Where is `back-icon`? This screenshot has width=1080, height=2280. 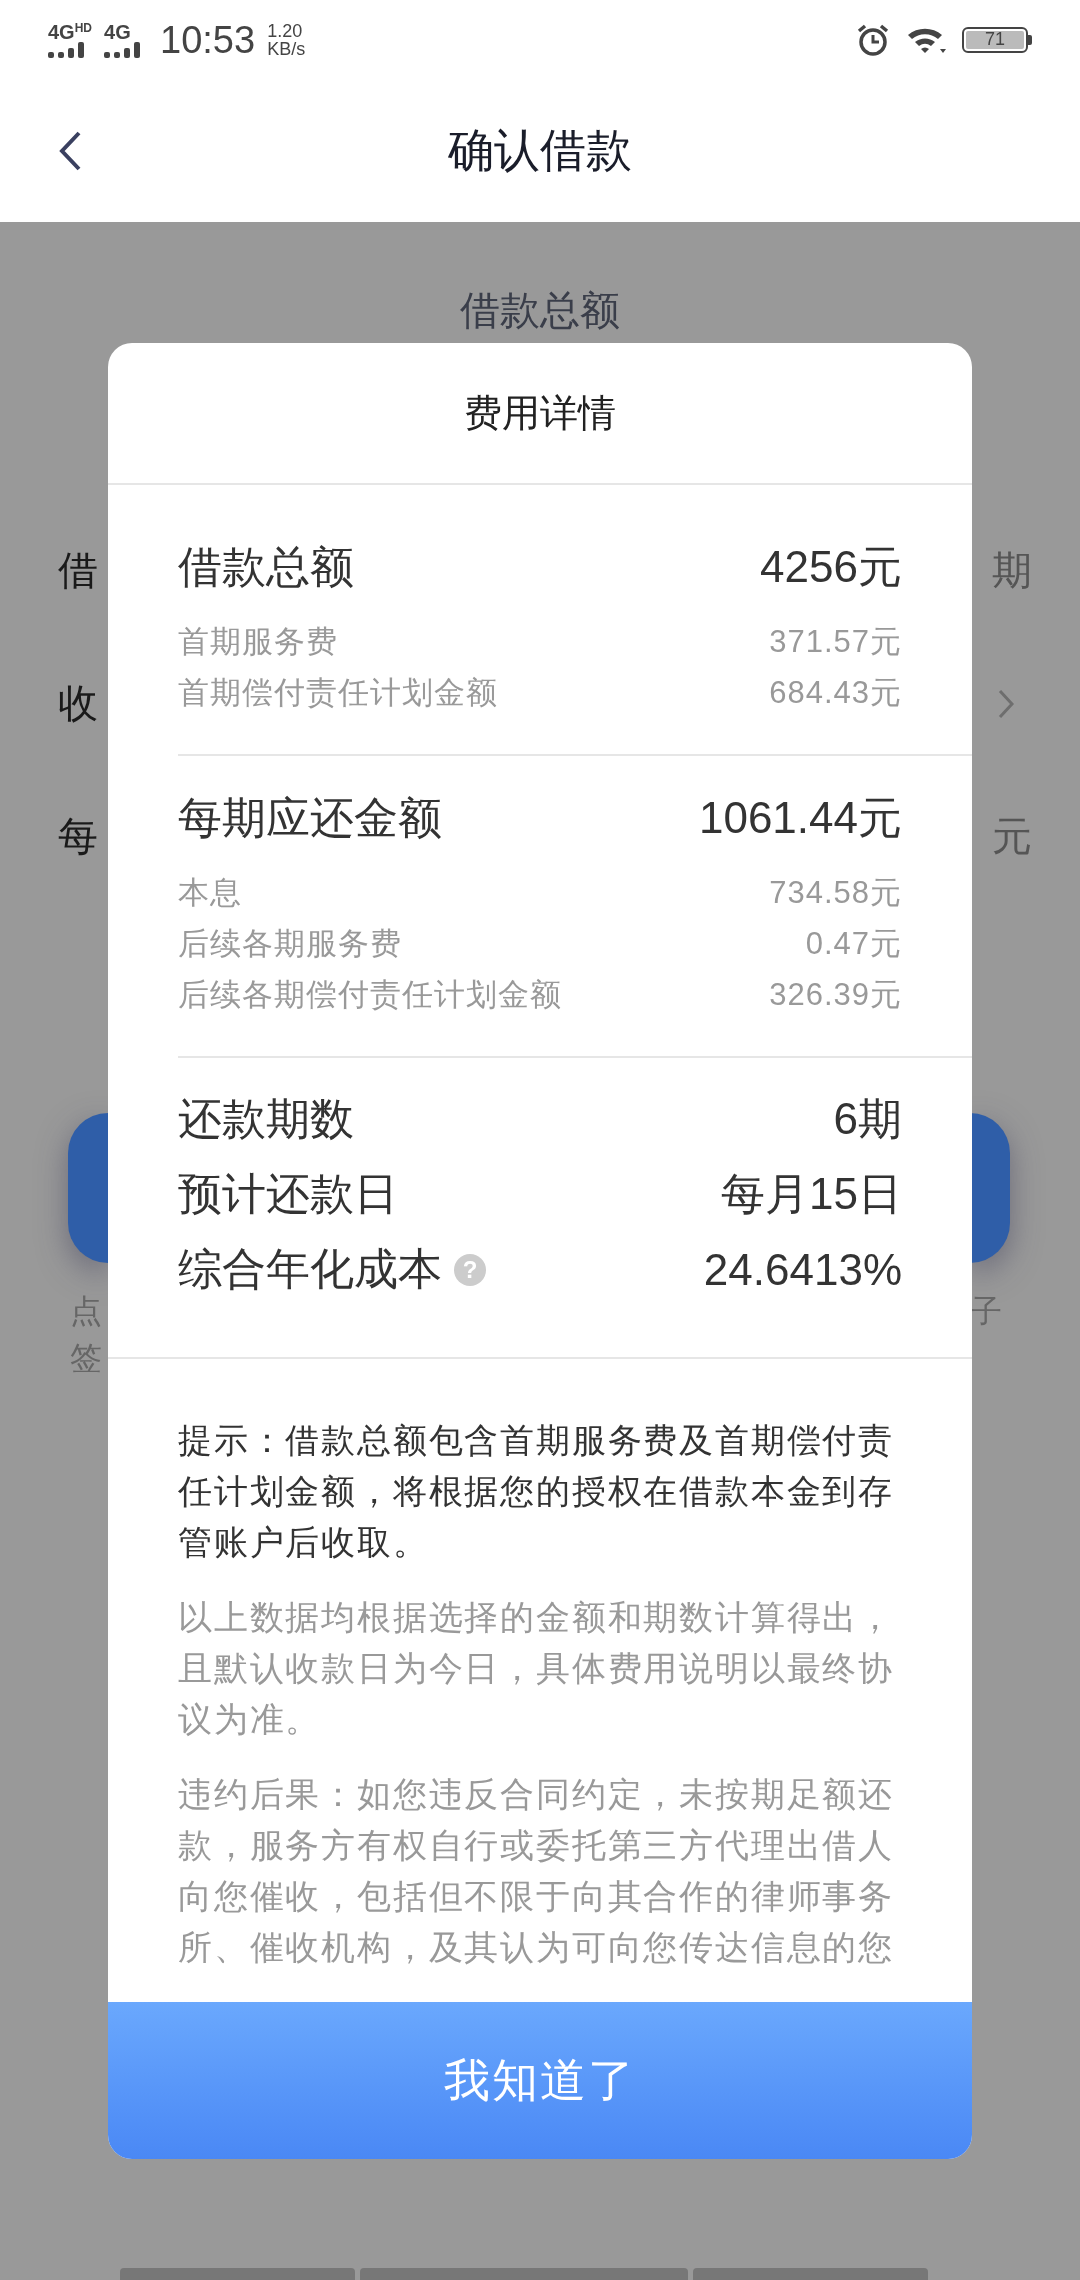
back-icon is located at coordinates (70, 151).